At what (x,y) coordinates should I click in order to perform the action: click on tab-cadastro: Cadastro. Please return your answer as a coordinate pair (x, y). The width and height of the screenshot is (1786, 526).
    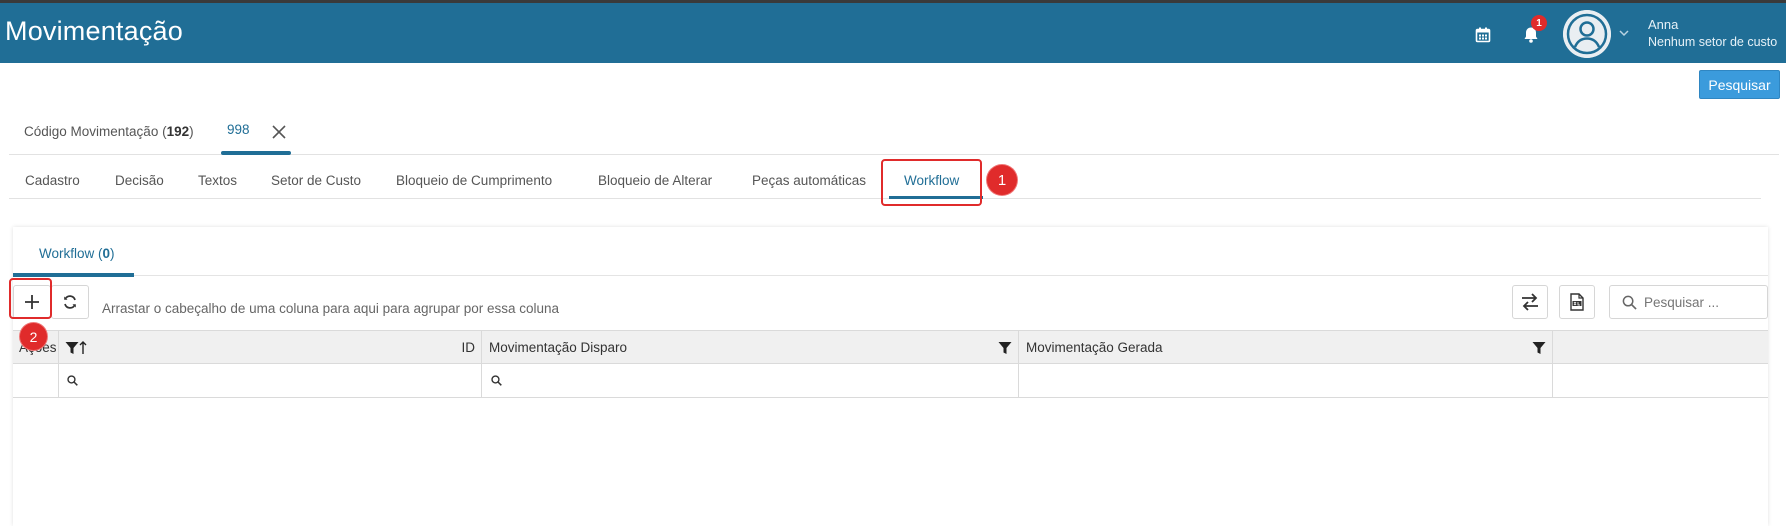
    Looking at the image, I should click on (52, 180).